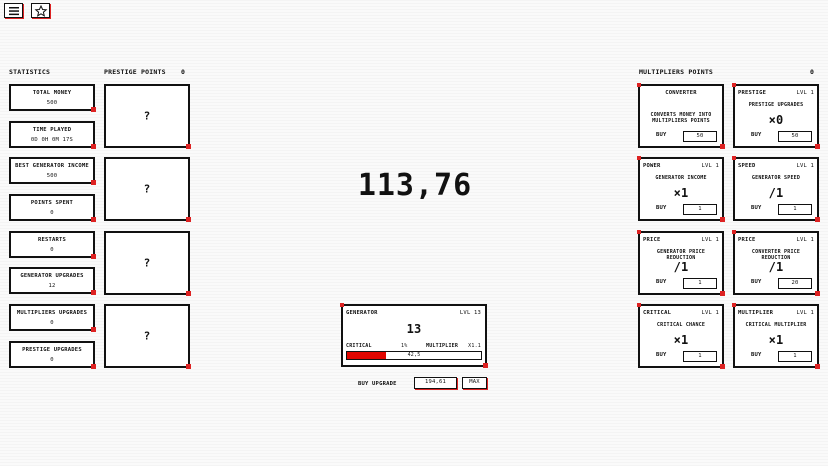  Describe the element at coordinates (52, 98) in the screenshot. I see `stat-box: TOTAL MONEY 500` at that location.